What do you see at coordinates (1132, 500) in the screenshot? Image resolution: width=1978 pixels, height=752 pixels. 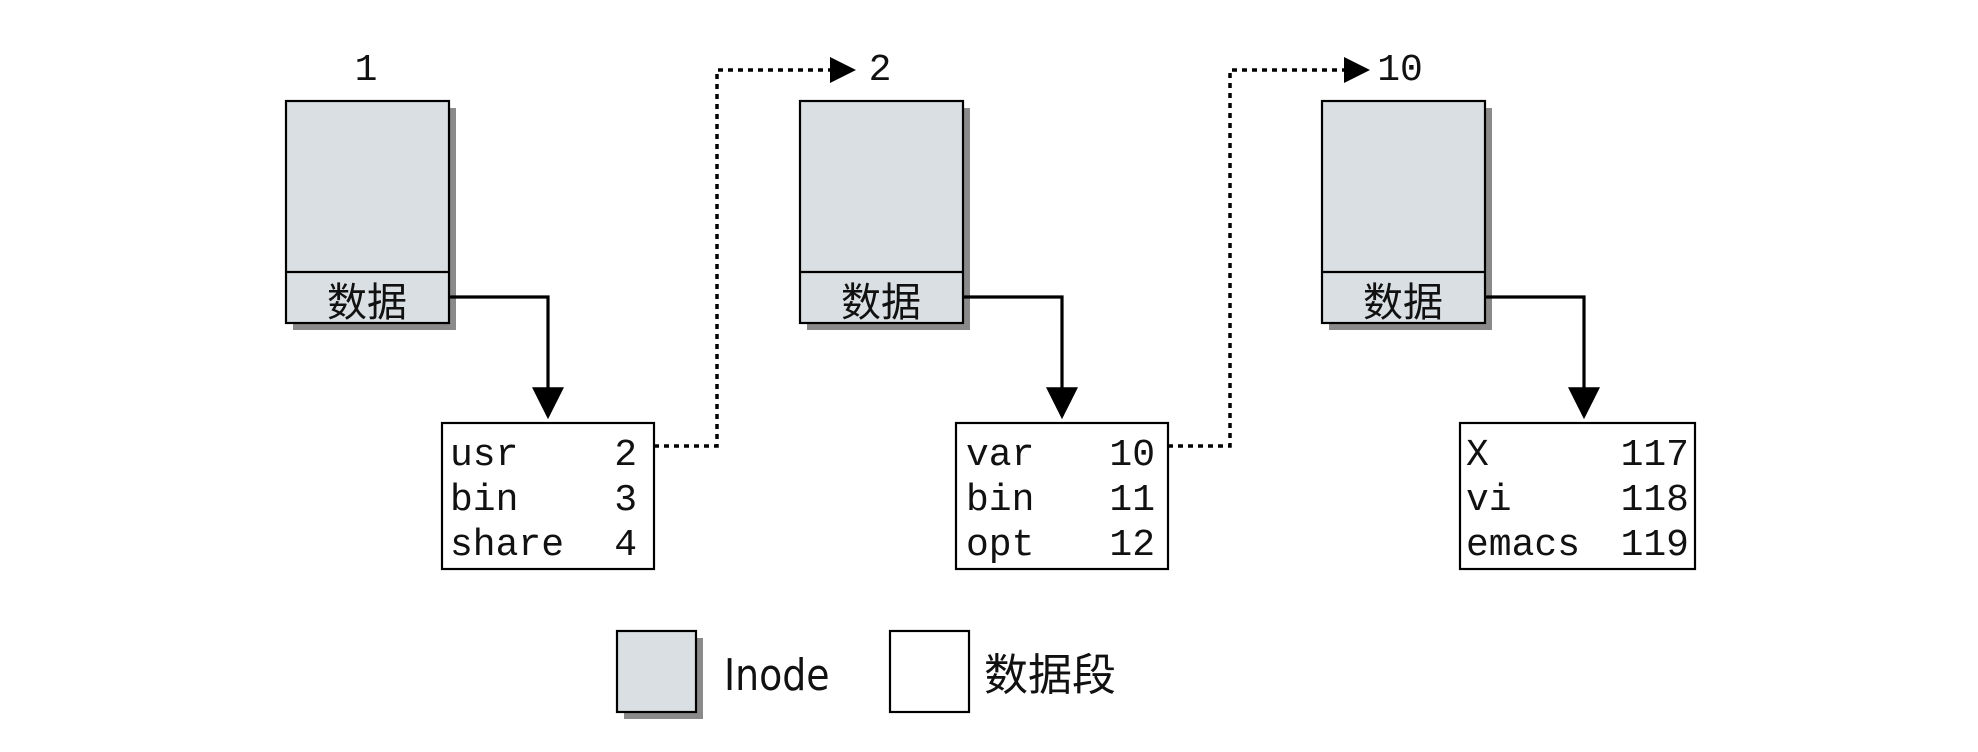 I see `entry-inode: 11` at bounding box center [1132, 500].